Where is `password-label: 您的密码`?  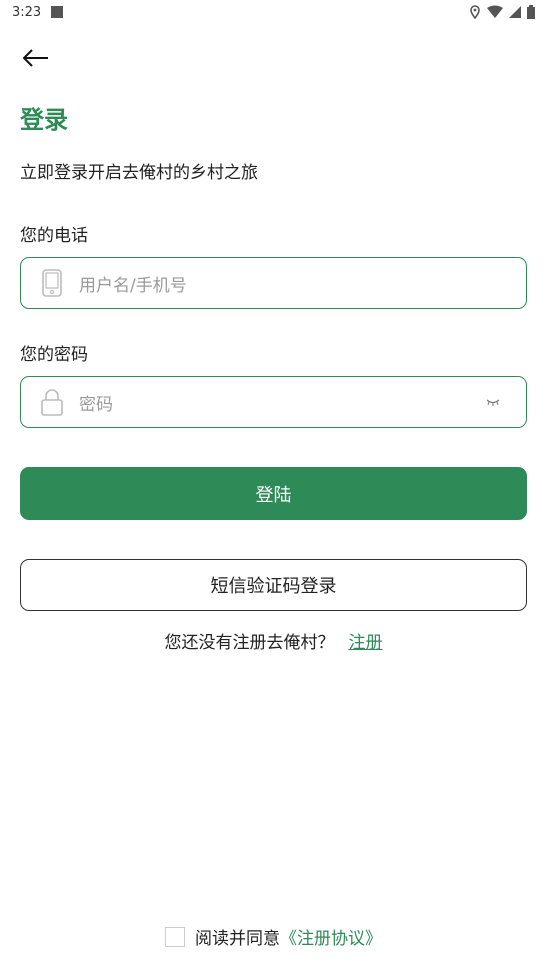
password-label: 您的密码 is located at coordinates (54, 355).